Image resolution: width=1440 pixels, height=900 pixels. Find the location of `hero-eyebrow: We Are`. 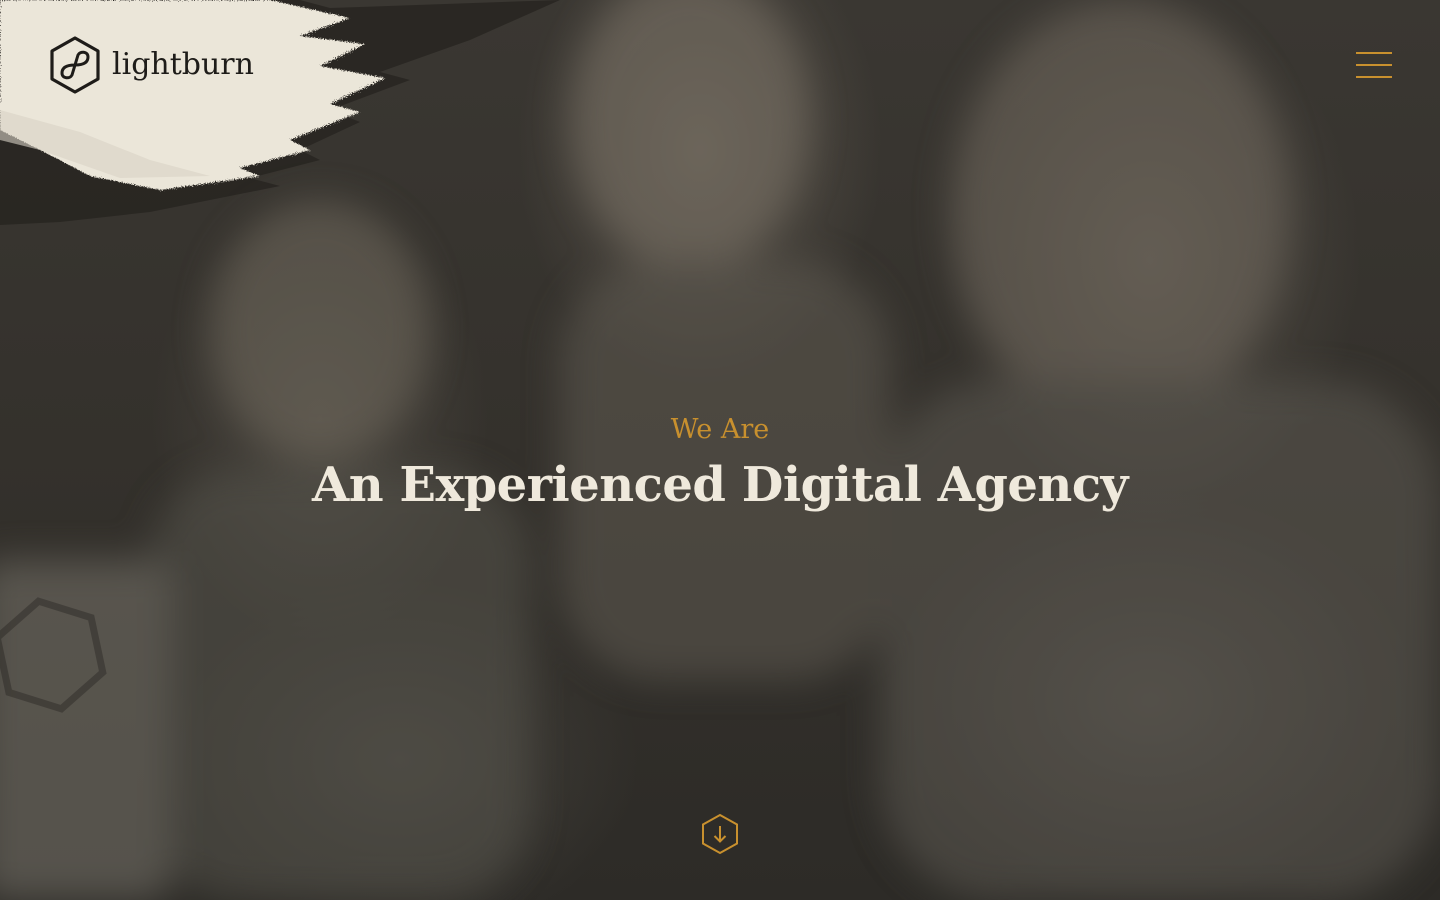

hero-eyebrow: We Are is located at coordinates (720, 429).